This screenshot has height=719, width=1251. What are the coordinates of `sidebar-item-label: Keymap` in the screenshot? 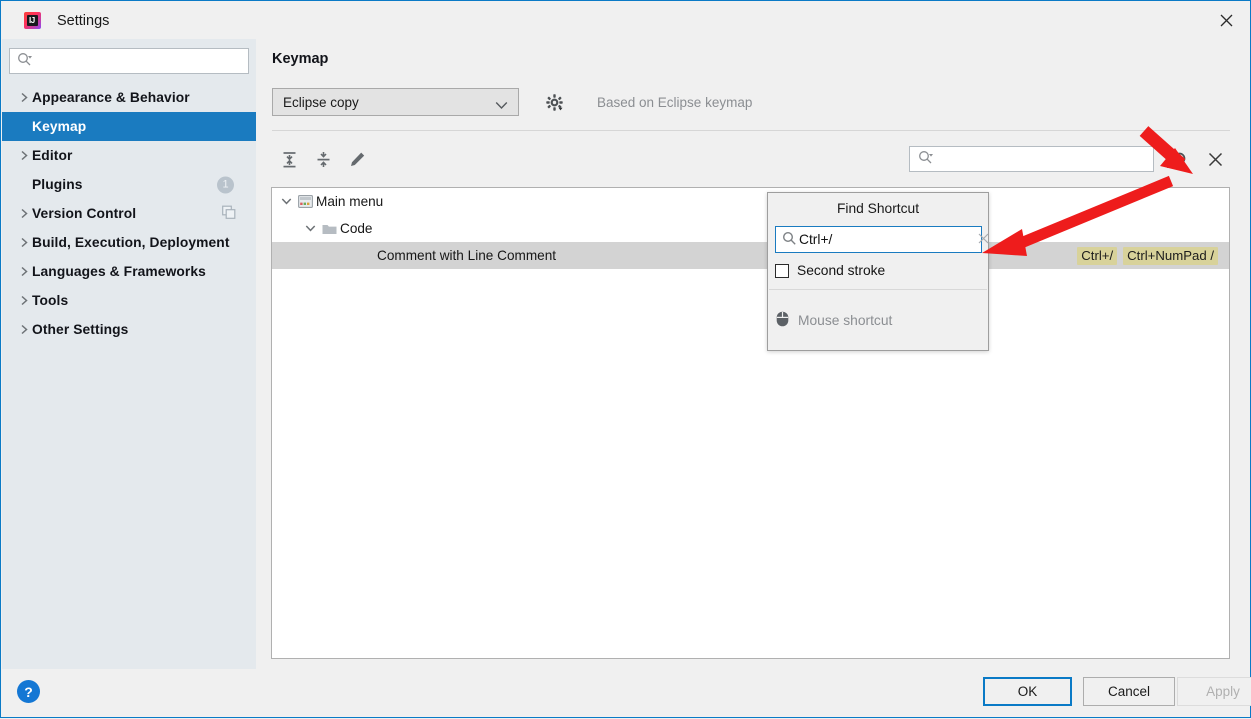 It's located at (59, 126).